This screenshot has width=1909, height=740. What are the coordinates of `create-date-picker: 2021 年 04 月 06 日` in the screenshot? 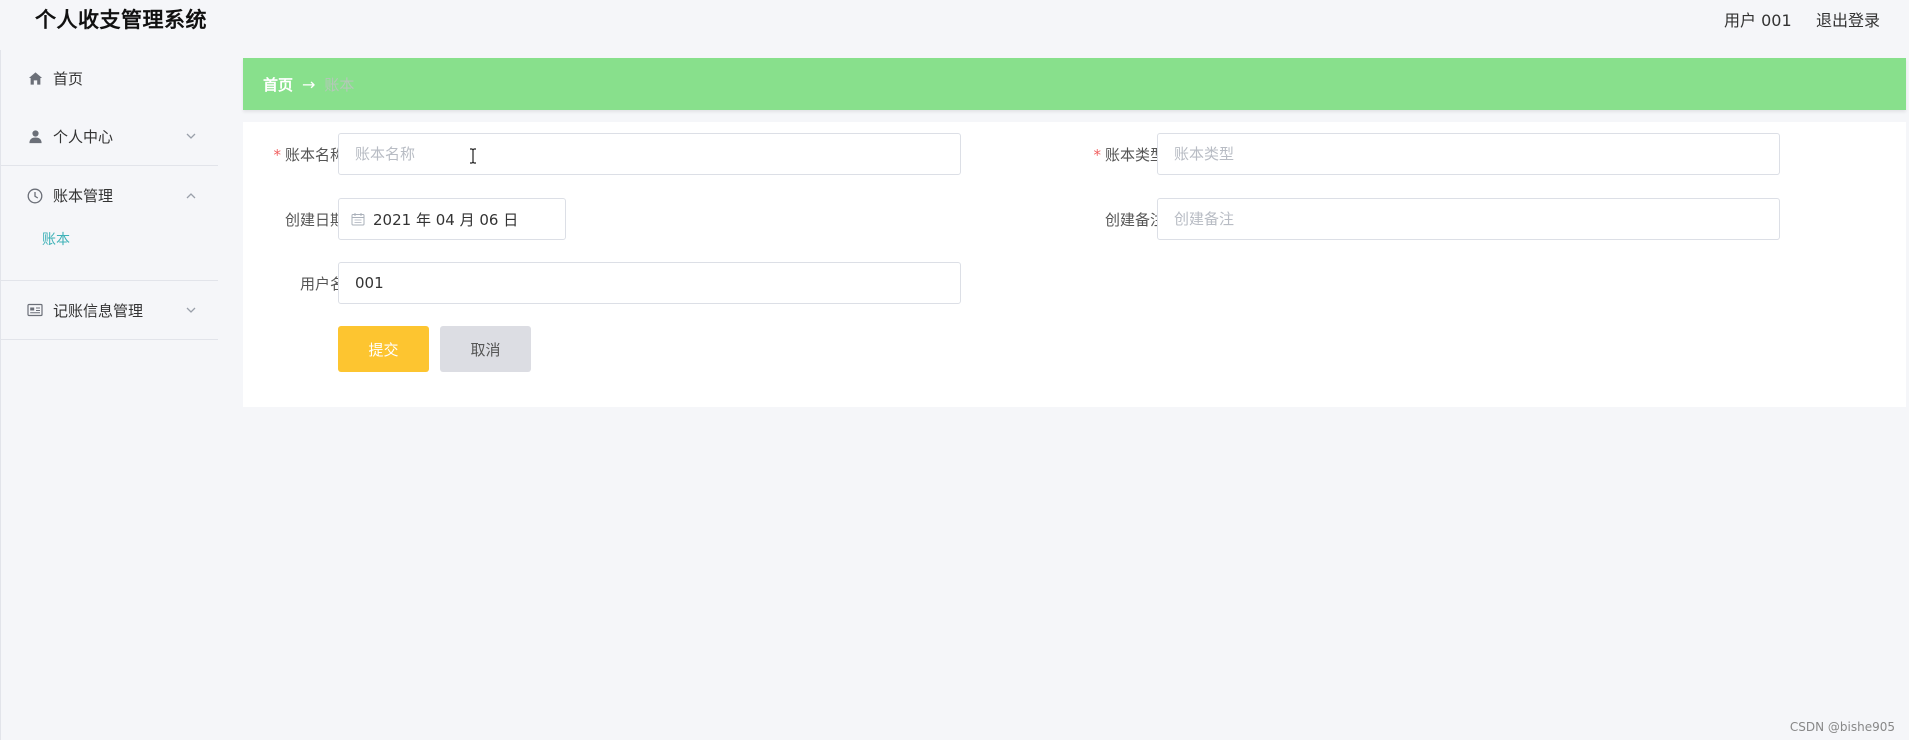 It's located at (452, 219).